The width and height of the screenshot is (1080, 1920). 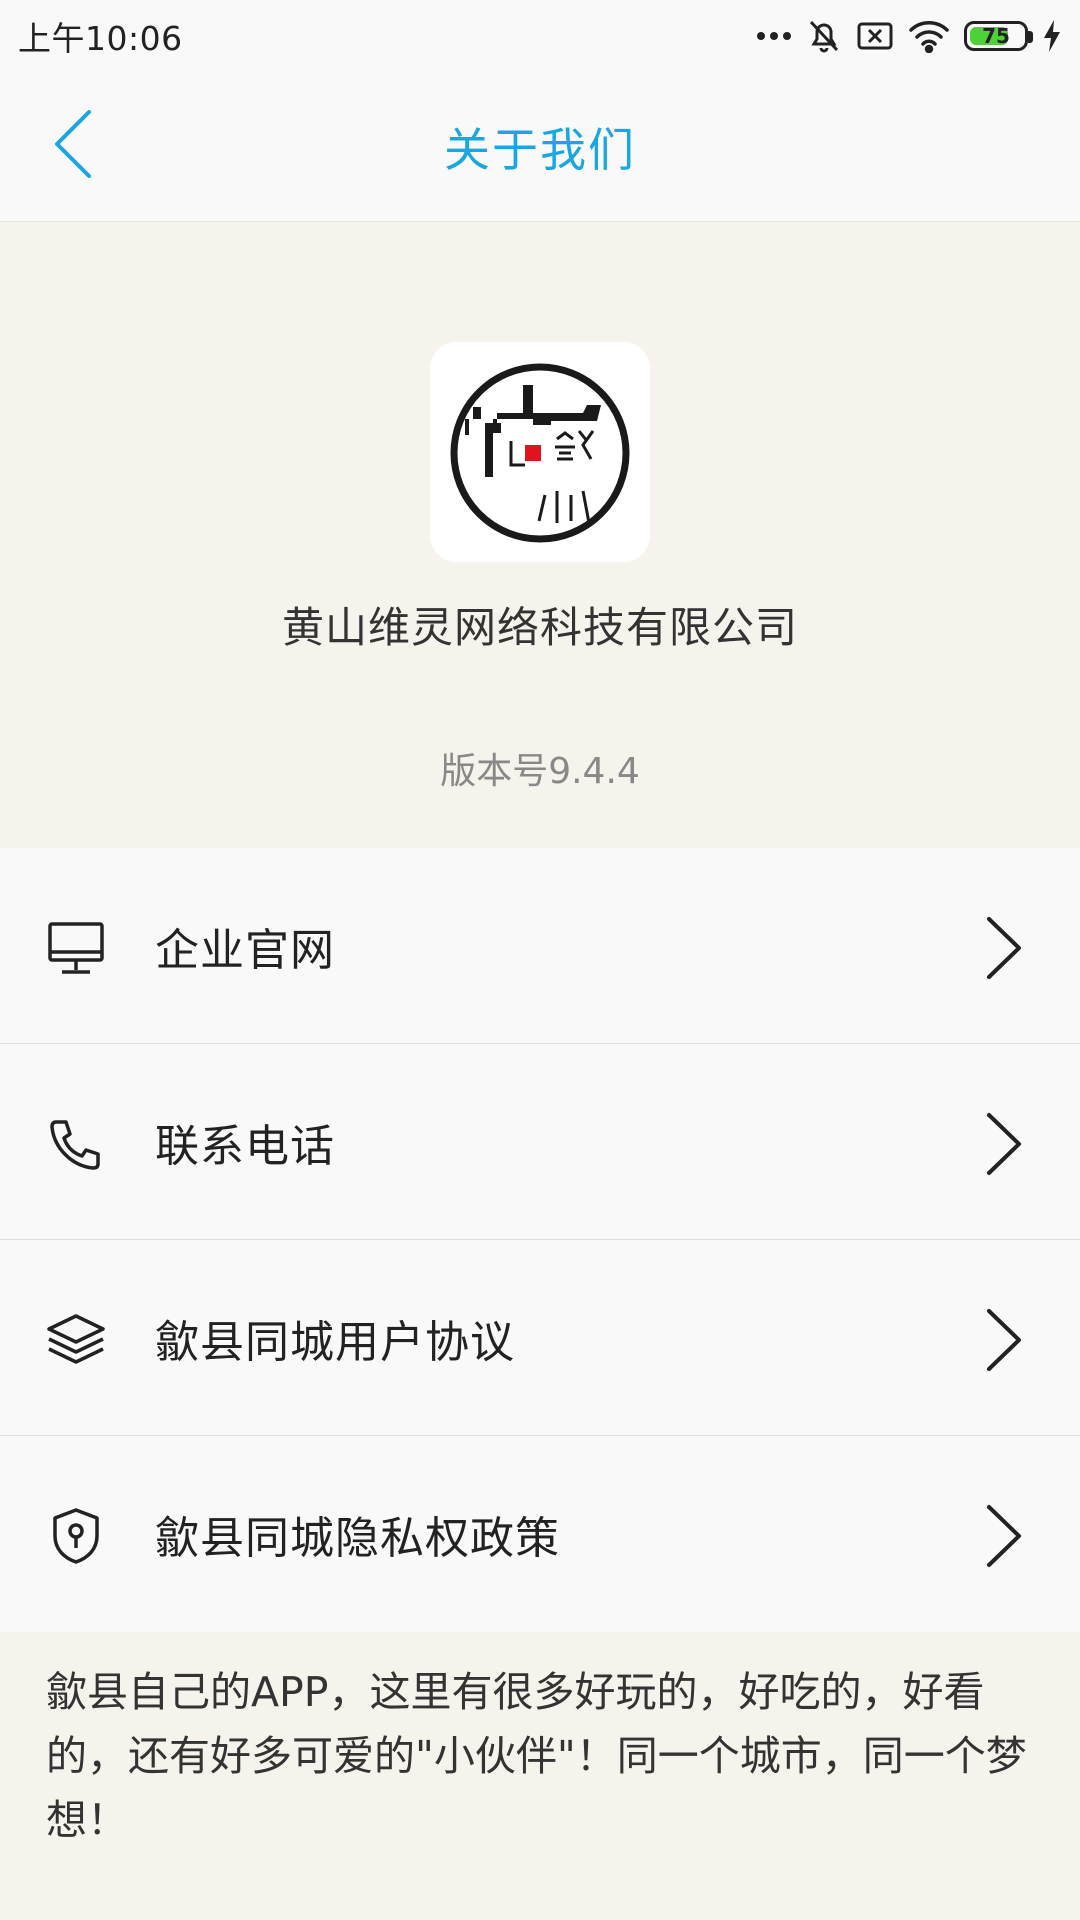 I want to click on menu-item-label: 歙县同城隐私权政策, so click(x=357, y=1538).